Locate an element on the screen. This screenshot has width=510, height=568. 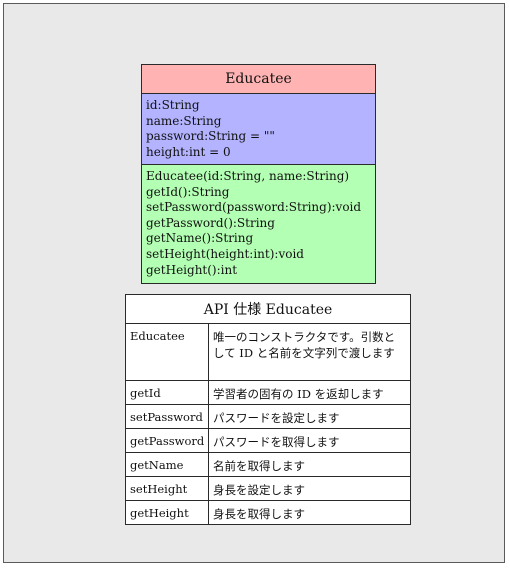
method-description-cell: パスワードを設定します is located at coordinates (276, 418).